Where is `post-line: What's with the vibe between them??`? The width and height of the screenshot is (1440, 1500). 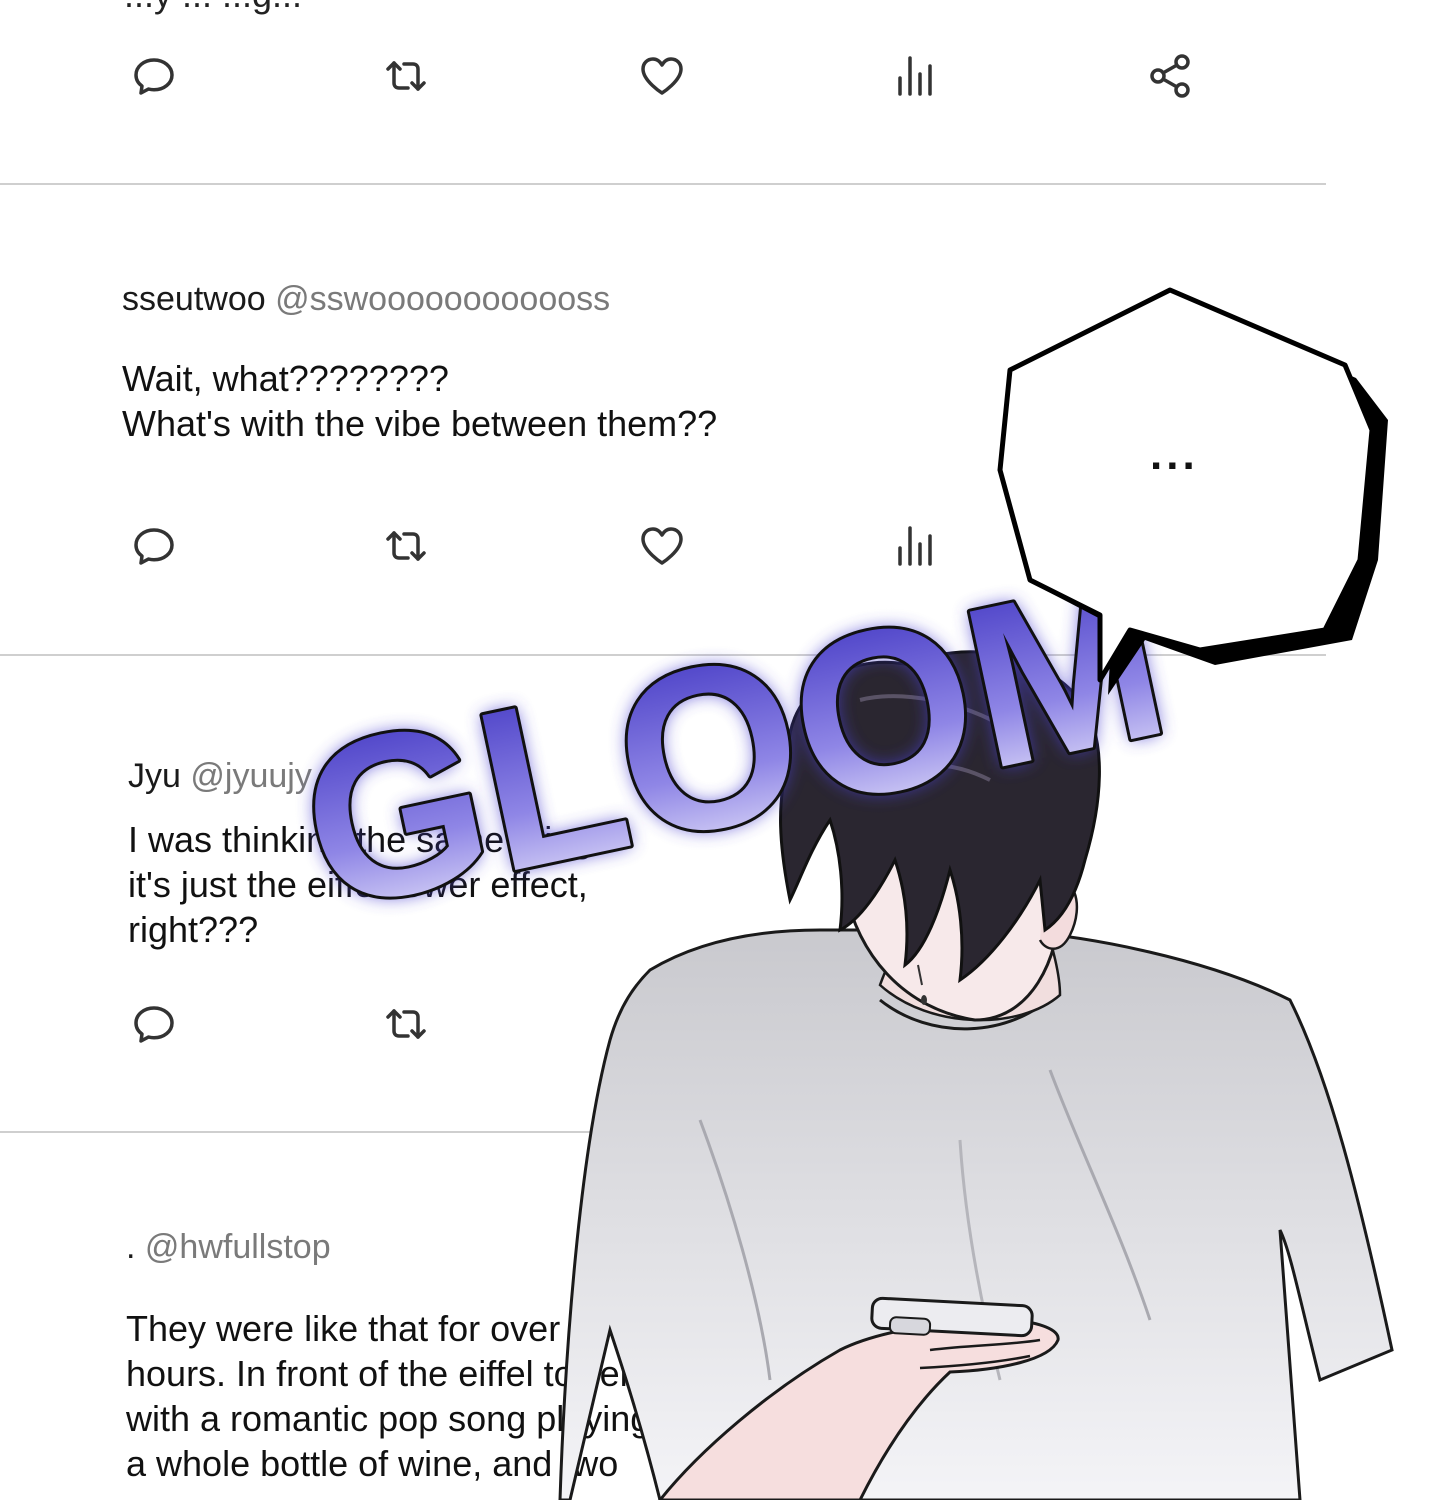 post-line: What's with the vibe between them?? is located at coordinates (420, 423).